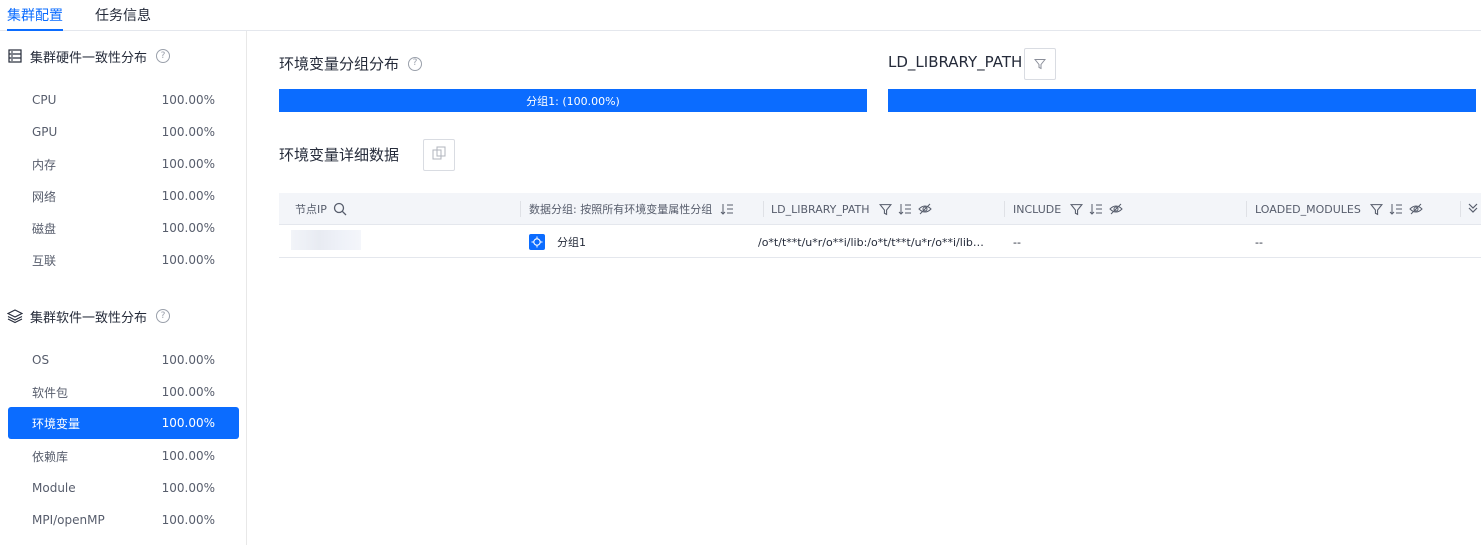 The image size is (1481, 545). I want to click on distribution-bar-label: 分组1: (100.00%), so click(573, 101).